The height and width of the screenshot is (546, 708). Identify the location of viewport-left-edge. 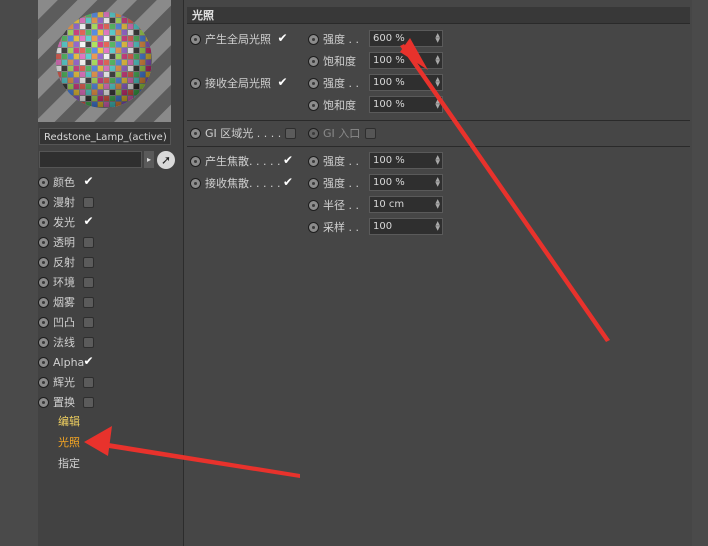
(19, 273).